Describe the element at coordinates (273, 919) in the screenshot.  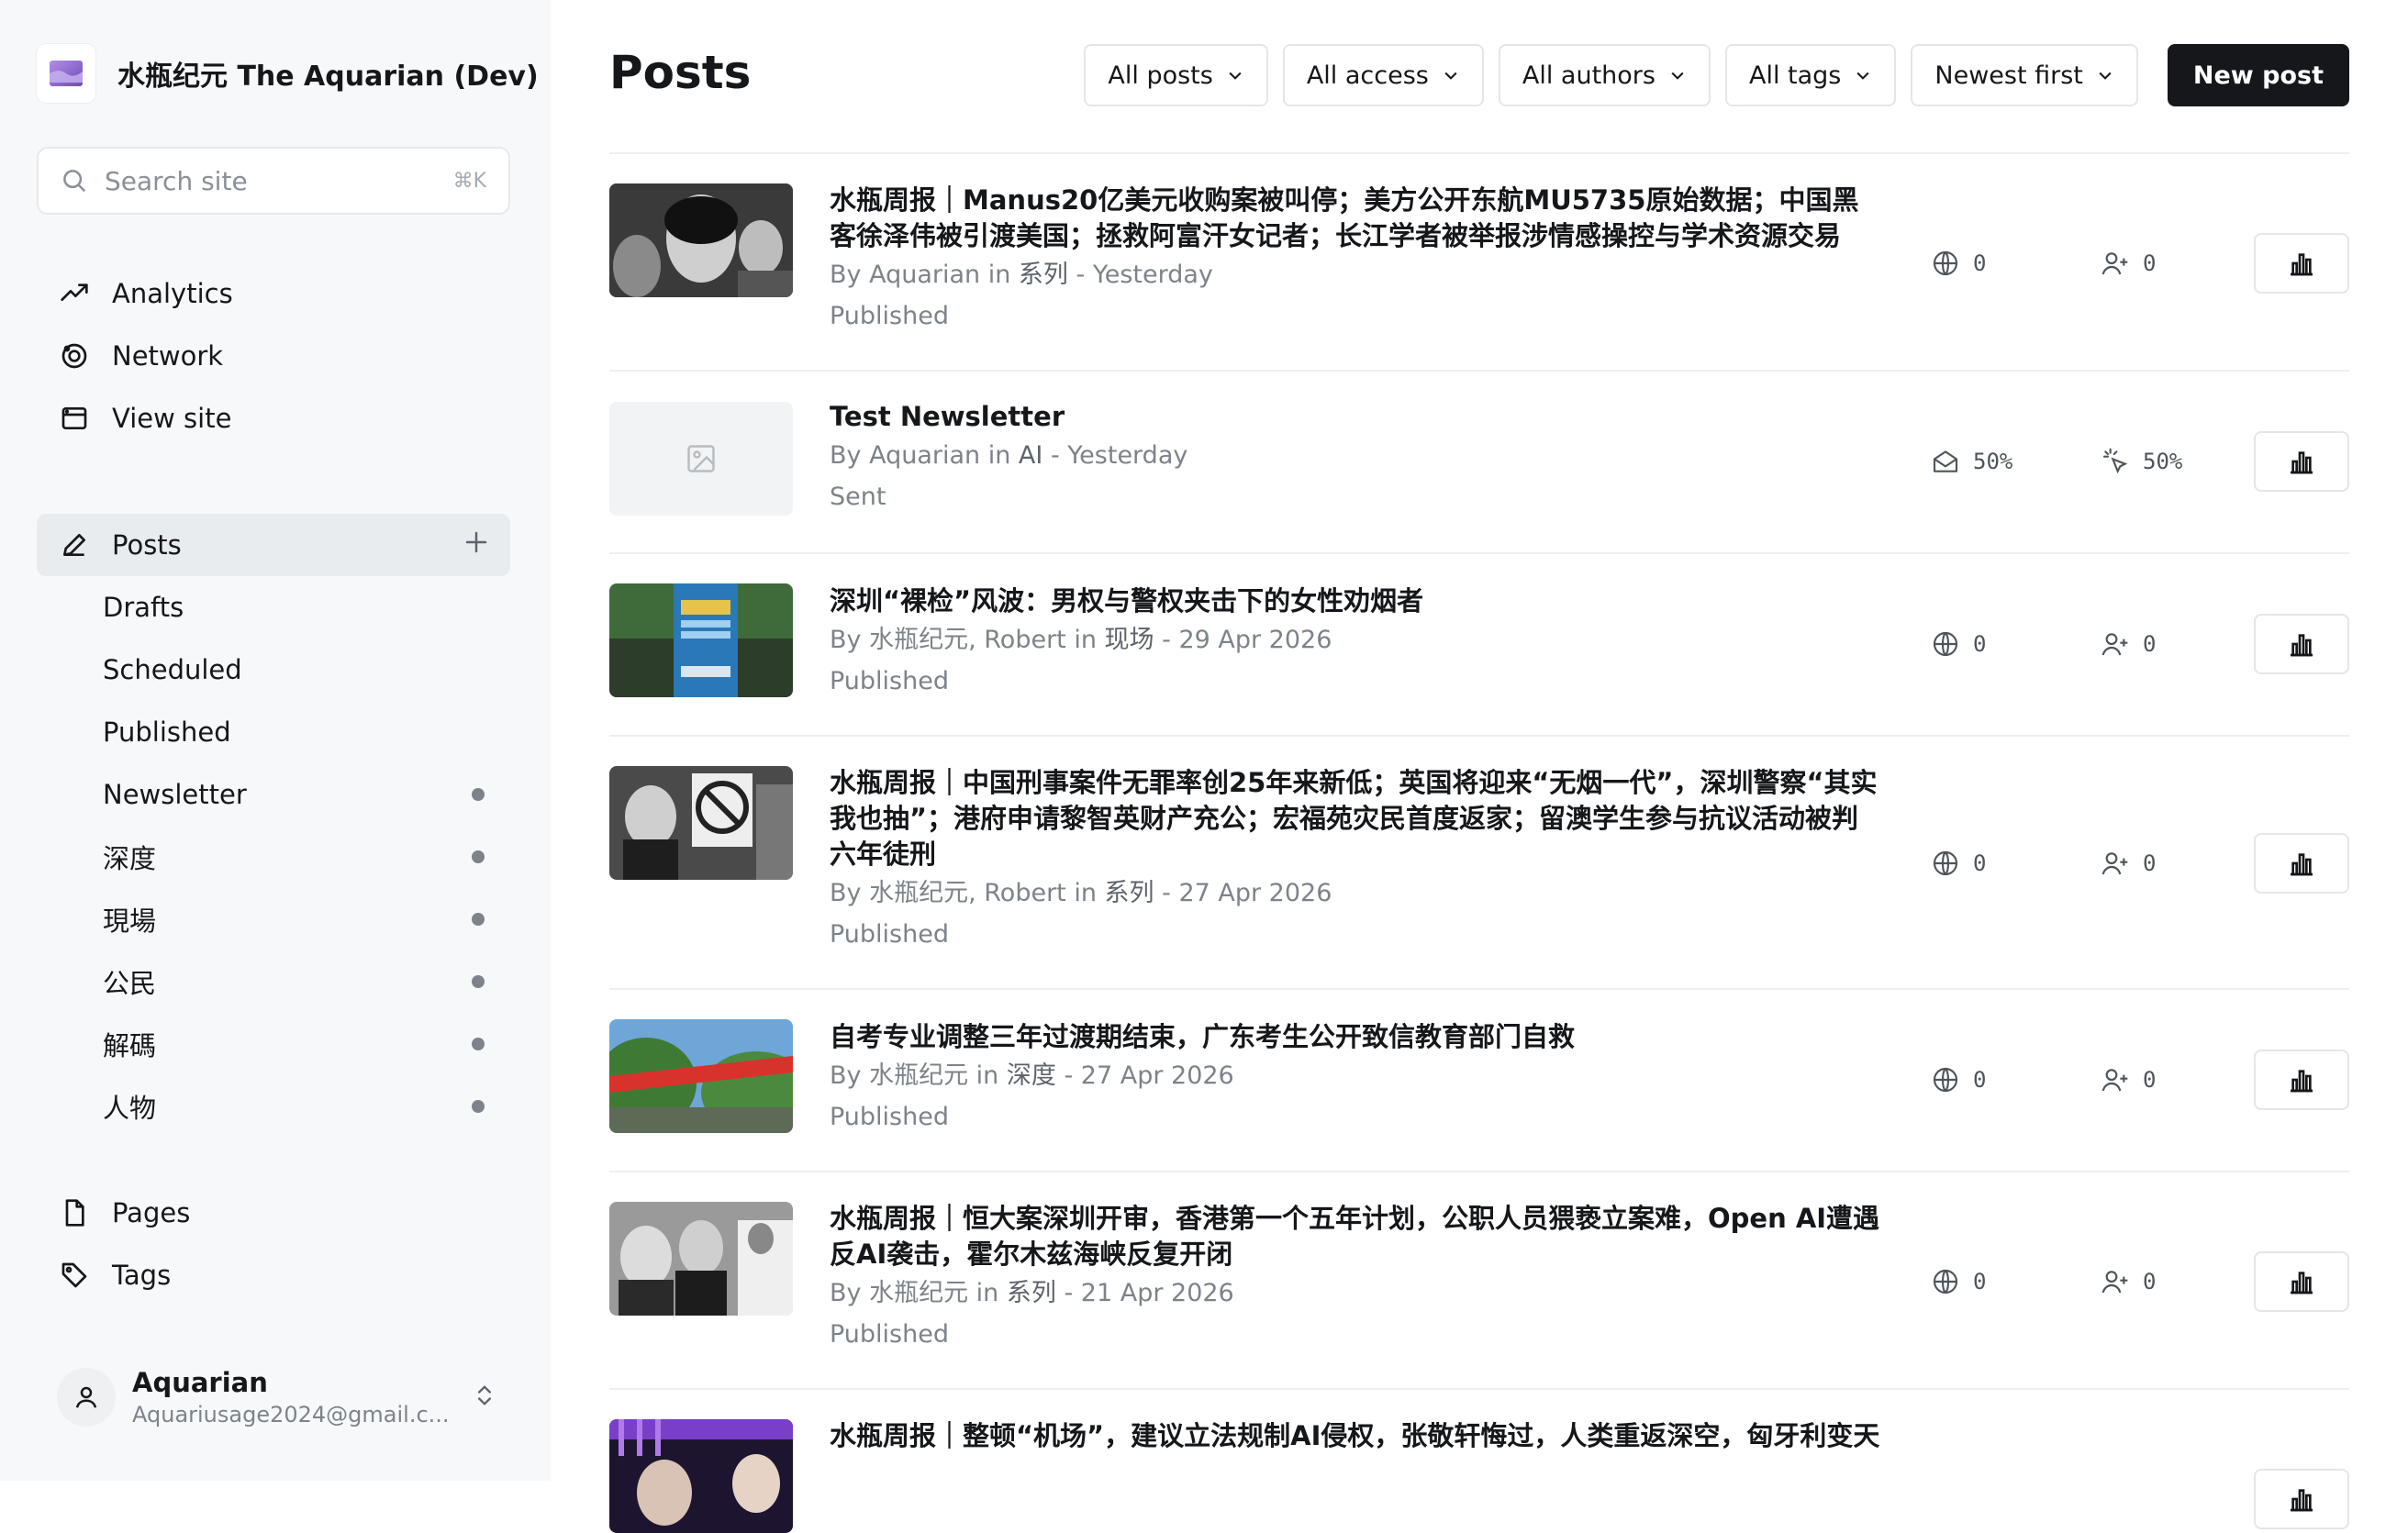
I see `sidebar-item-scene: 現場` at that location.